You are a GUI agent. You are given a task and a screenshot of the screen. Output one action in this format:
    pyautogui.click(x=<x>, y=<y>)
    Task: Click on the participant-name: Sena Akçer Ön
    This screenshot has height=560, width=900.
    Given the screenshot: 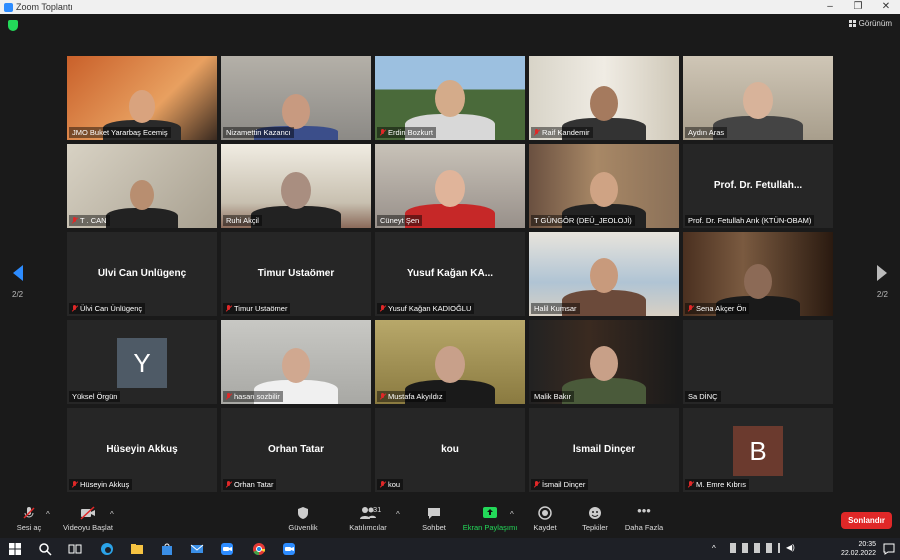 What is the action you would take?
    pyautogui.click(x=721, y=308)
    